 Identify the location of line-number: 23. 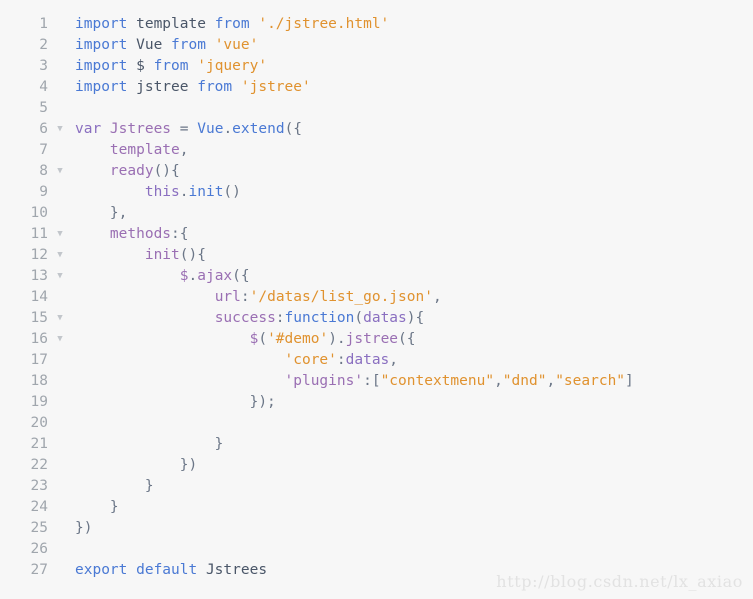
(39, 486).